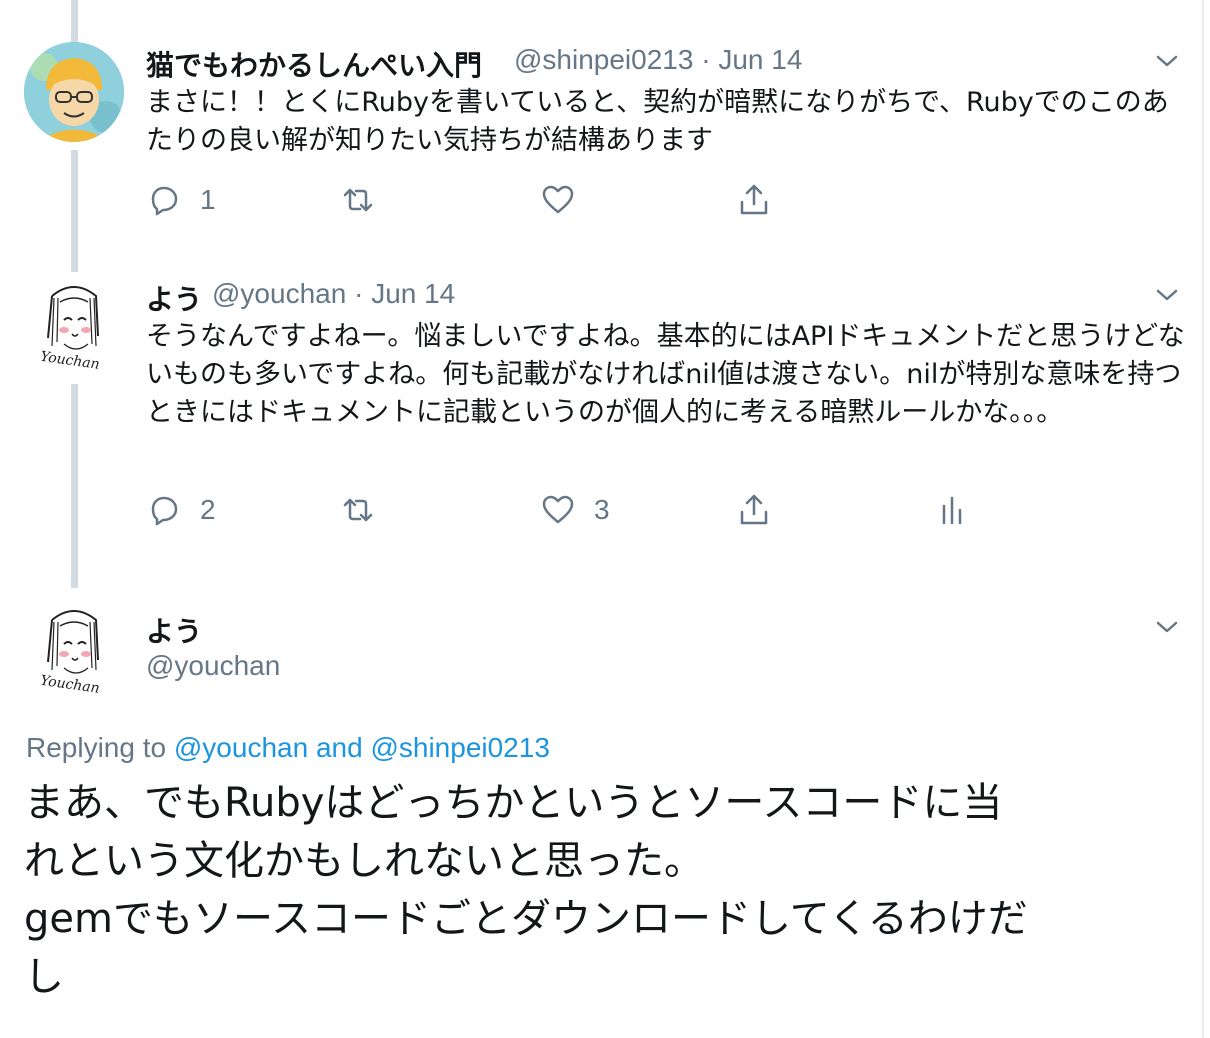 This screenshot has width=1210, height=1038. What do you see at coordinates (74, 211) in the screenshot?
I see `thread-line-middle` at bounding box center [74, 211].